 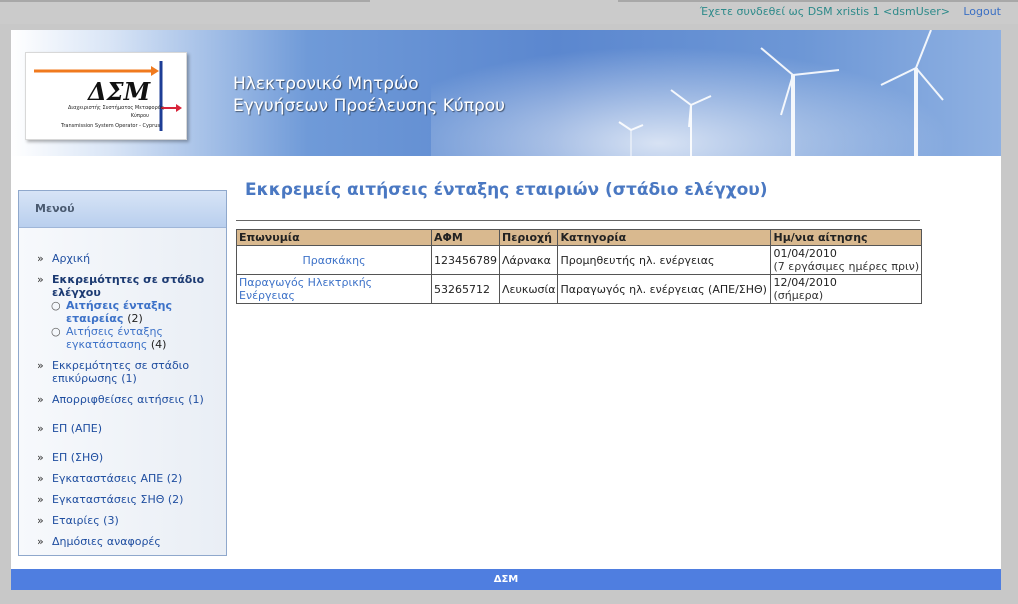 What do you see at coordinates (334, 289) in the screenshot?
I see `company-name-link: Παραγωγός Ηλεκτρικής Ενέργειας` at bounding box center [334, 289].